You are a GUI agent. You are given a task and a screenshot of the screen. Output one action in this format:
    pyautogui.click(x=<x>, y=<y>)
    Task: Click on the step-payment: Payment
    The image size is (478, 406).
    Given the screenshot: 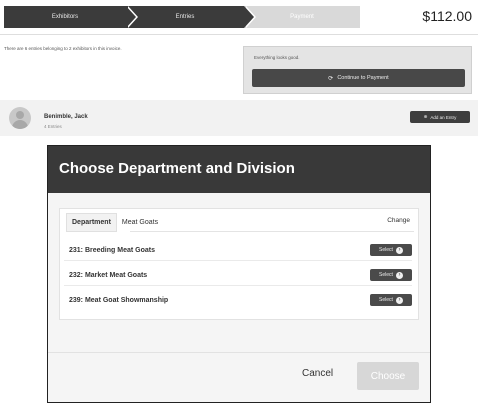 What is the action you would take?
    pyautogui.click(x=302, y=17)
    